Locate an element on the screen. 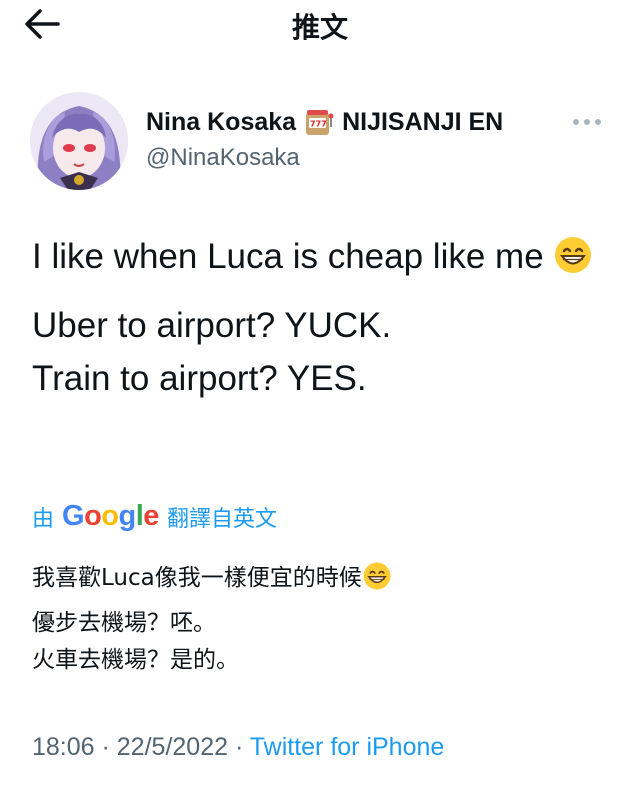  google-logo: Google is located at coordinates (110, 516).